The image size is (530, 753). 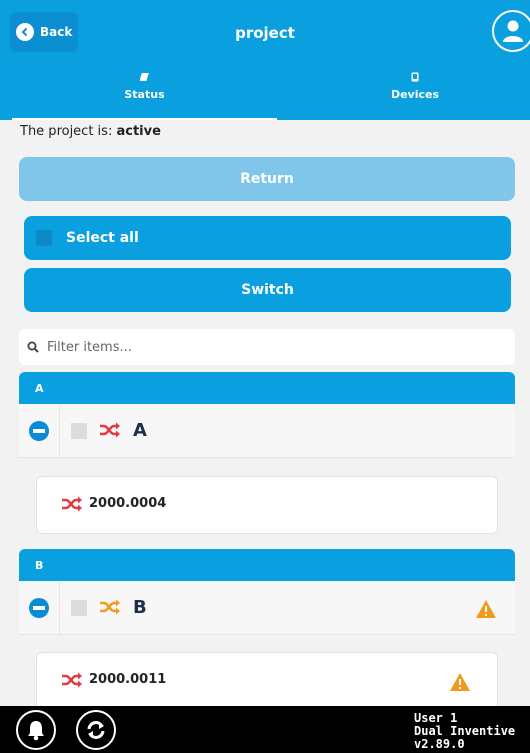 I want to click on group-header-label: A, so click(x=39, y=388).